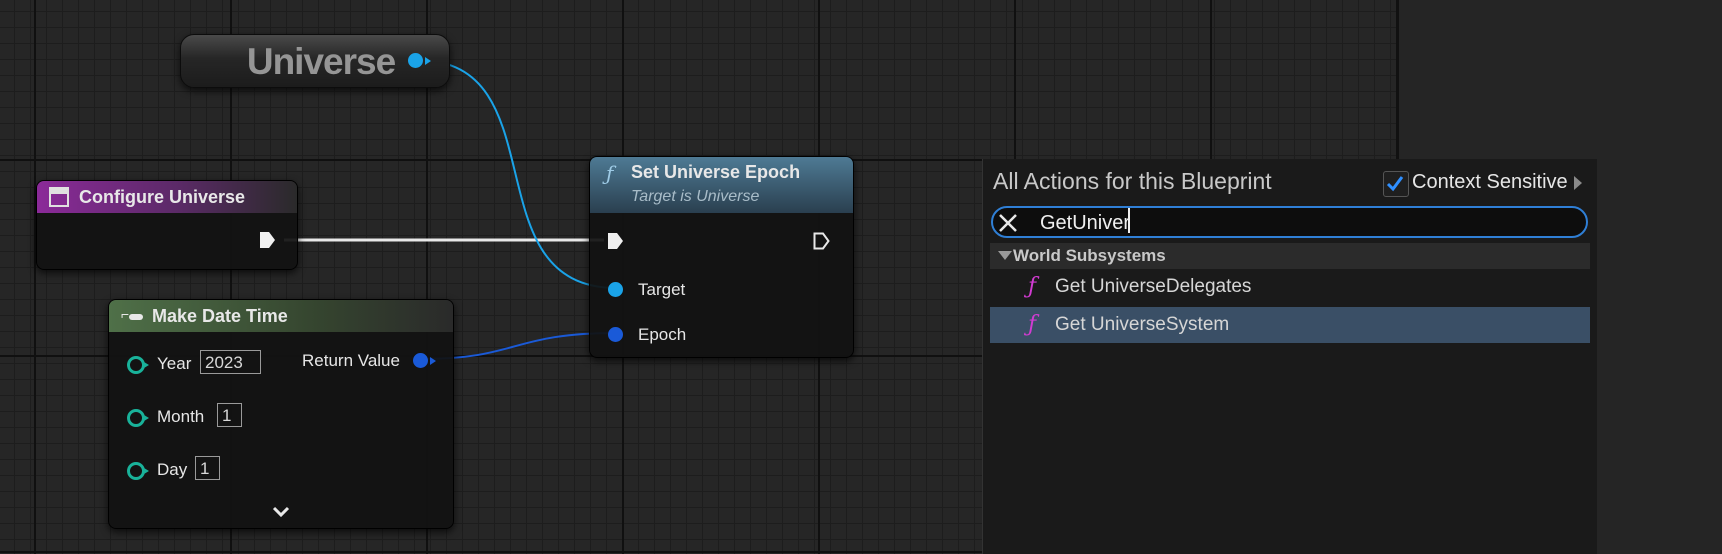 The image size is (1722, 554). What do you see at coordinates (1129, 220) in the screenshot?
I see `text-cursor` at bounding box center [1129, 220].